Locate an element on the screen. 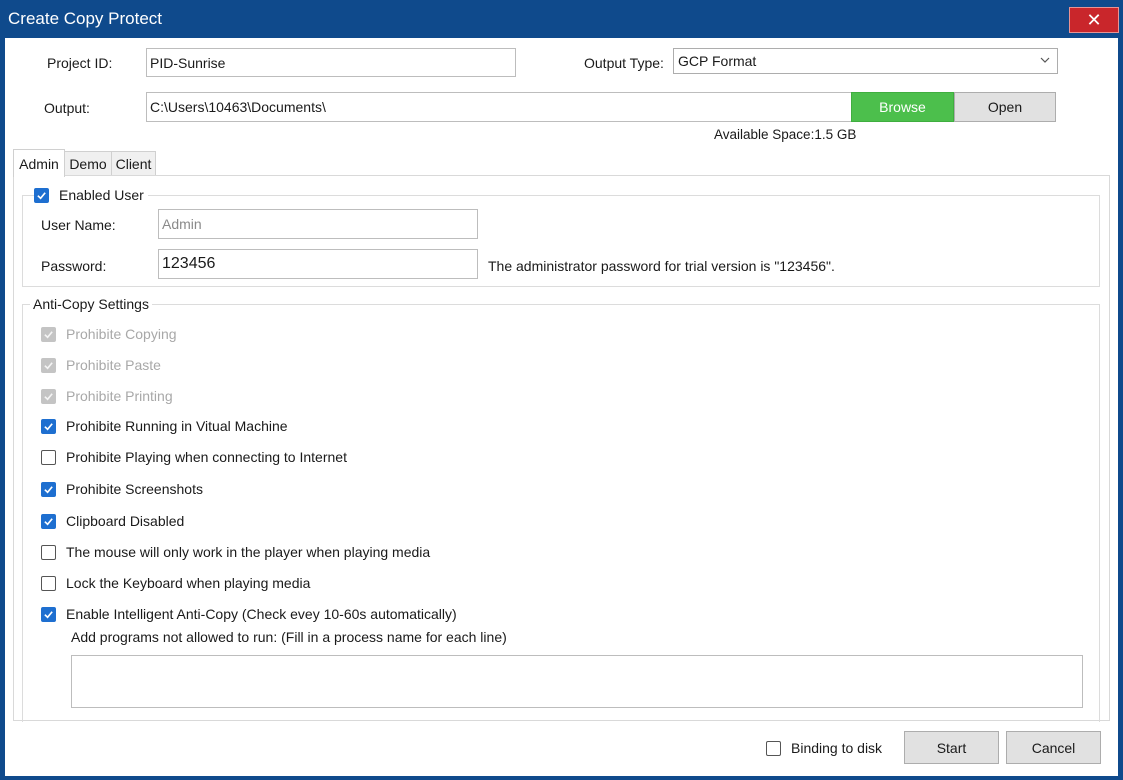  anti-copy-legend: Anti-Copy Settings is located at coordinates (91, 304).